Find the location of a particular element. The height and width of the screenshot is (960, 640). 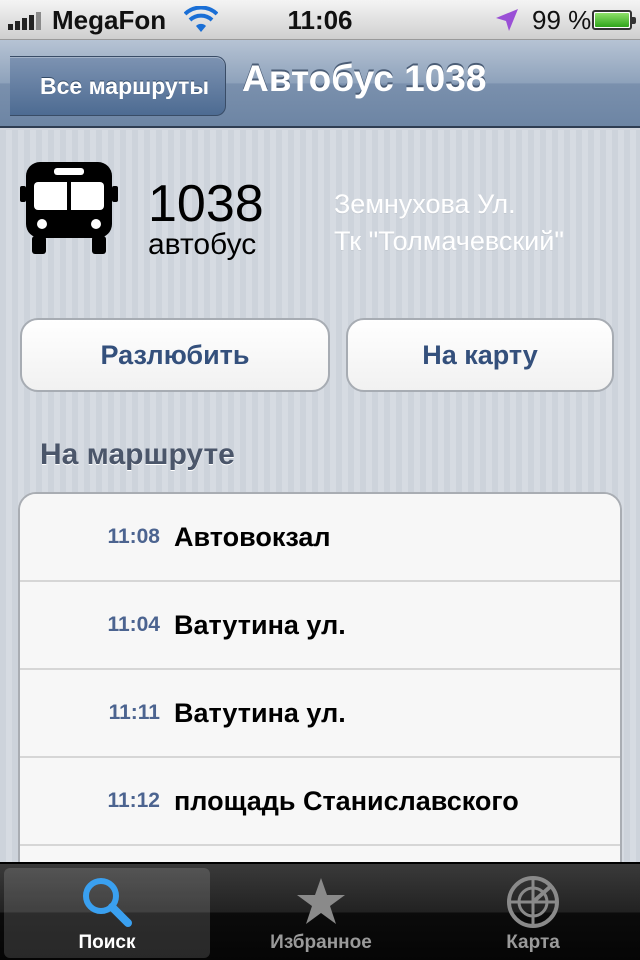

section-title-on-route: На маршруте is located at coordinates (137, 454).